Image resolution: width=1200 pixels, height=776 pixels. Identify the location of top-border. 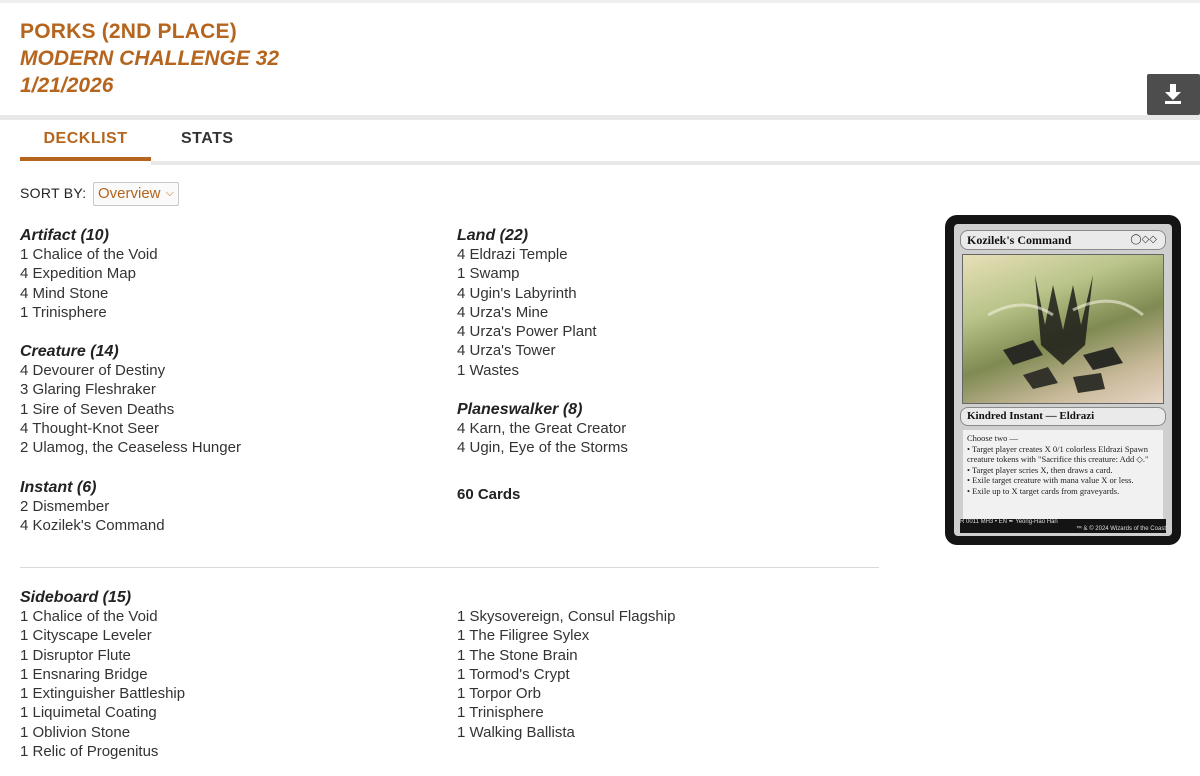
(600, 1).